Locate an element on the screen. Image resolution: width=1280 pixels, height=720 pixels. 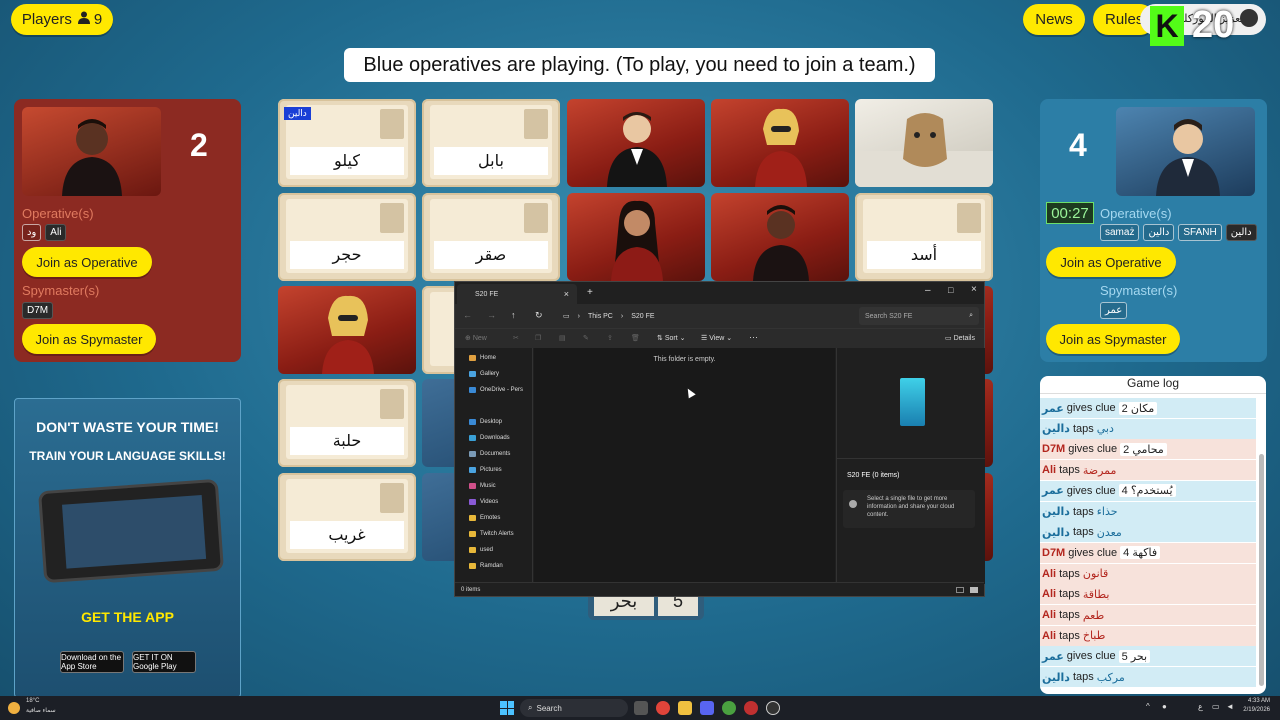
breadcrumb-item: This PC is located at coordinates (600, 316).